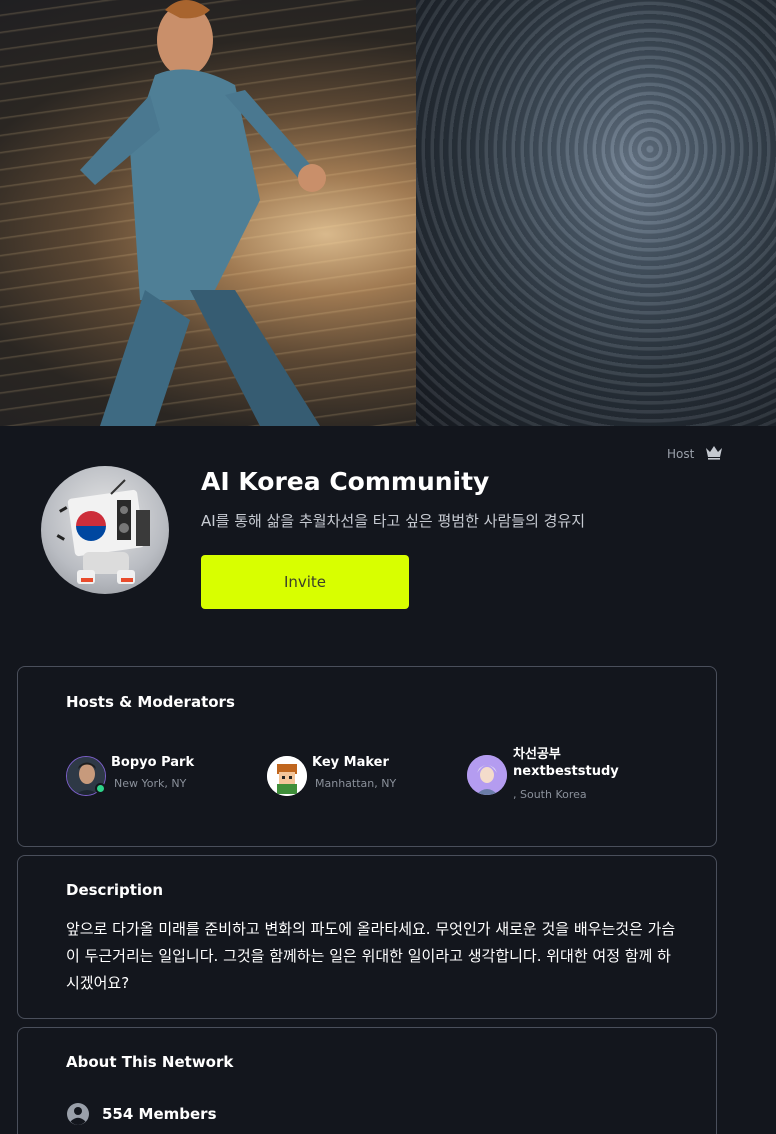 The width and height of the screenshot is (776, 1134). Describe the element at coordinates (153, 762) in the screenshot. I see `host-name: Bopyo Park` at that location.